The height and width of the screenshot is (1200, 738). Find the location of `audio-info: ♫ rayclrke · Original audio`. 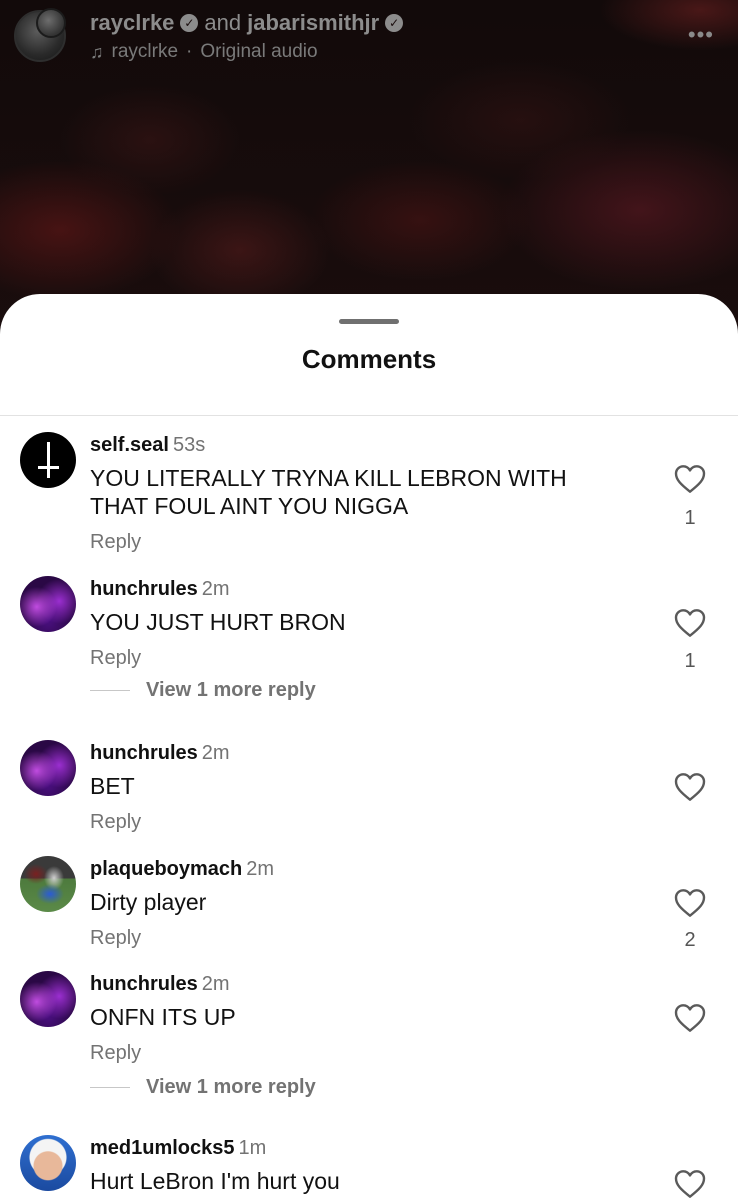

audio-info: ♫ rayclrke · Original audio is located at coordinates (204, 52).